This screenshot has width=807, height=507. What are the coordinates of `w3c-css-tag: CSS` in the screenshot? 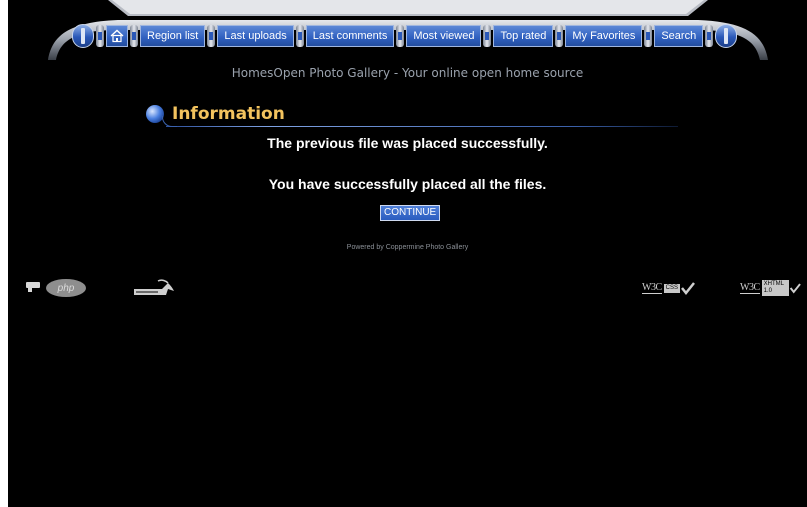 It's located at (671, 288).